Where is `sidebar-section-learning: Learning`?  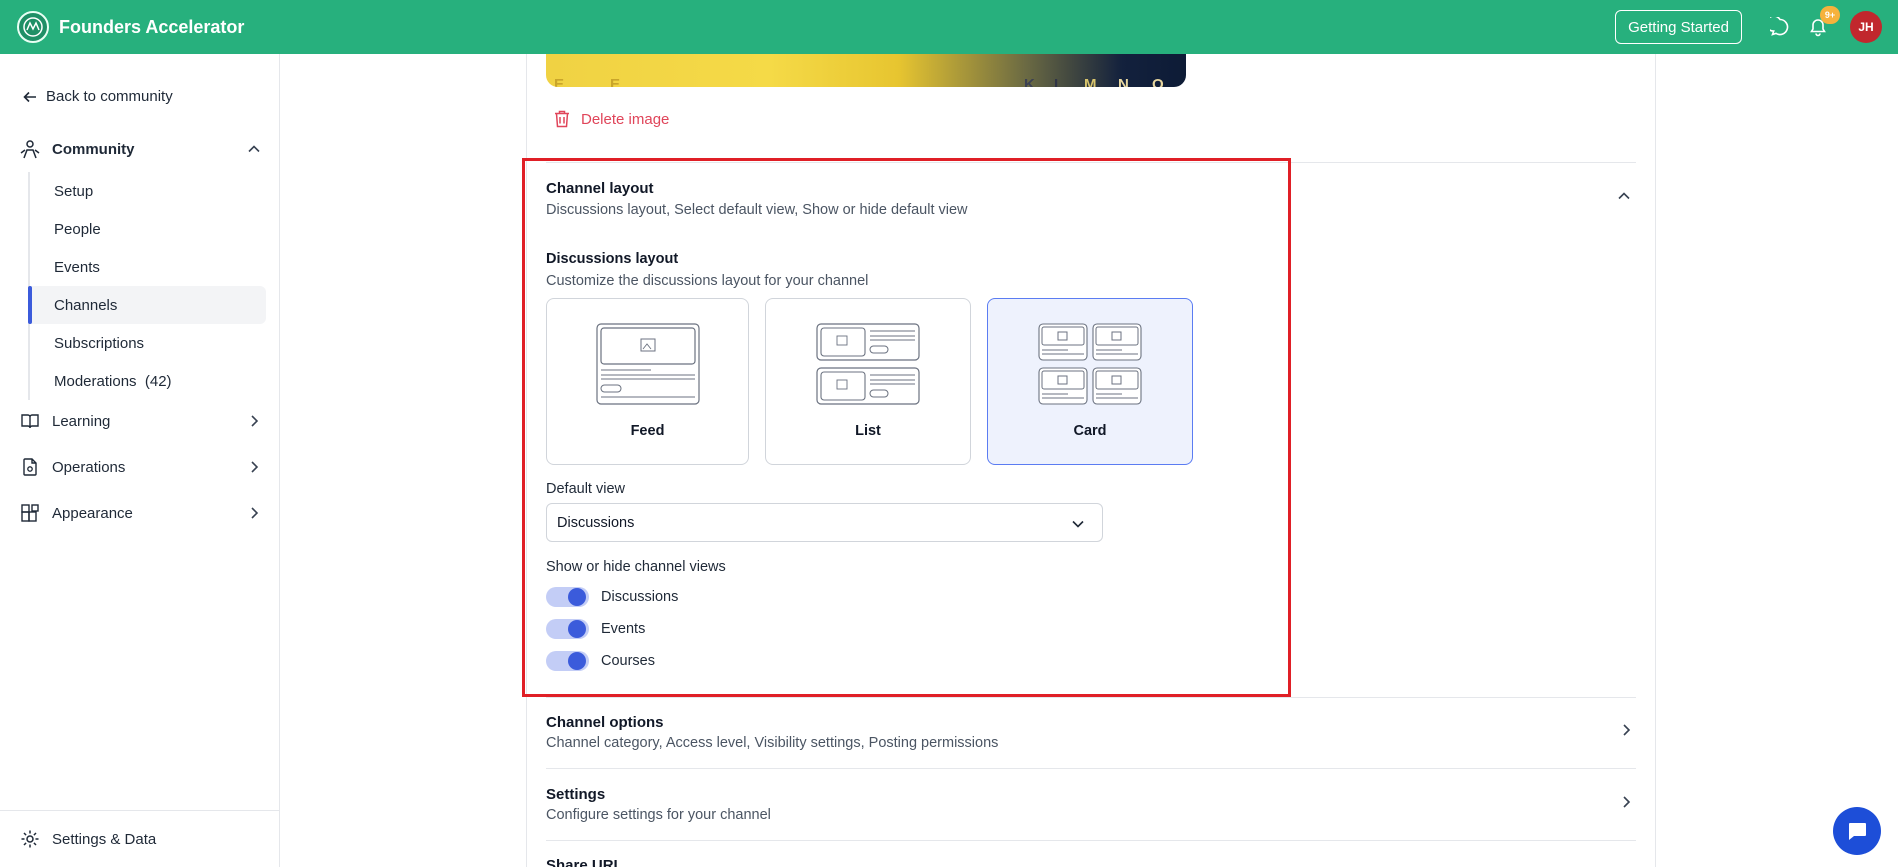 sidebar-section-learning: Learning is located at coordinates (140, 421).